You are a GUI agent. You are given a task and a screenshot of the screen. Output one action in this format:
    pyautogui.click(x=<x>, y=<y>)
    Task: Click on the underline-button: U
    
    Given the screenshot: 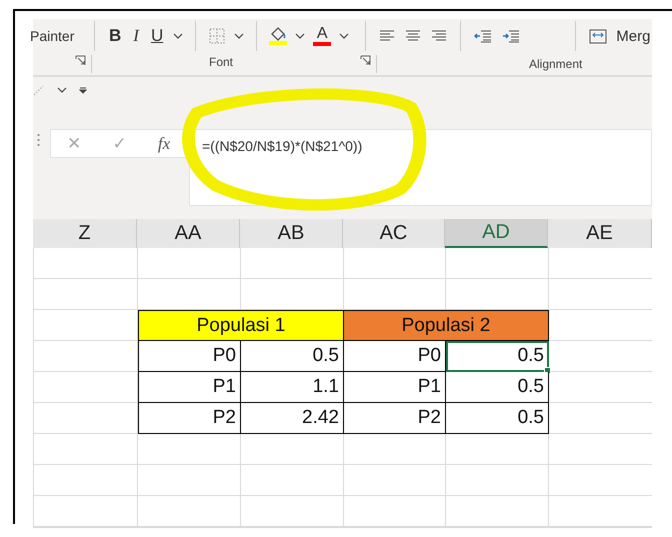 What is the action you would take?
    pyautogui.click(x=157, y=36)
    